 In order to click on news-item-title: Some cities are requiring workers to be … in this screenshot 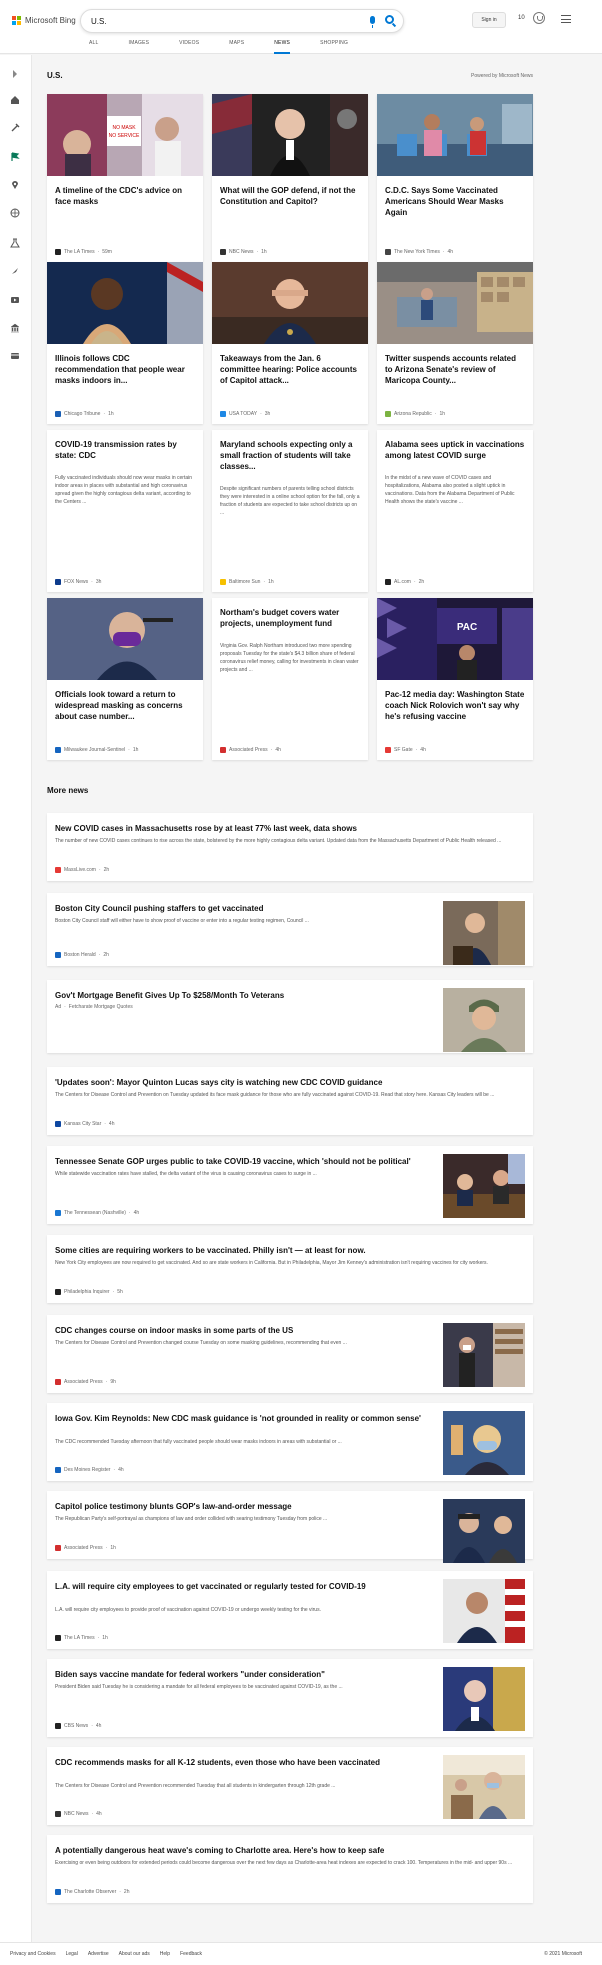, I will do `click(290, 1250)`.